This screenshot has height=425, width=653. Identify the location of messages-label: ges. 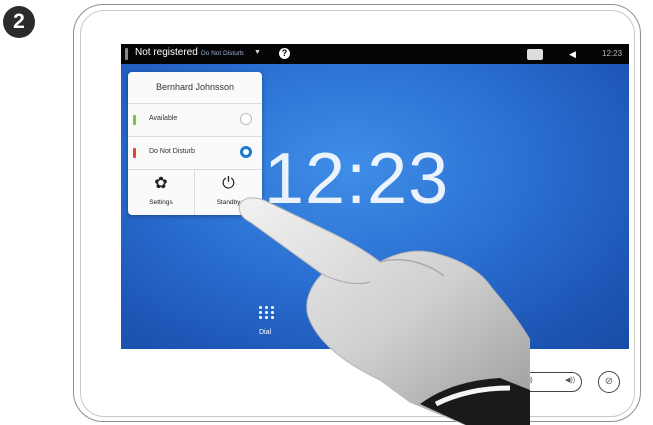
(490, 333).